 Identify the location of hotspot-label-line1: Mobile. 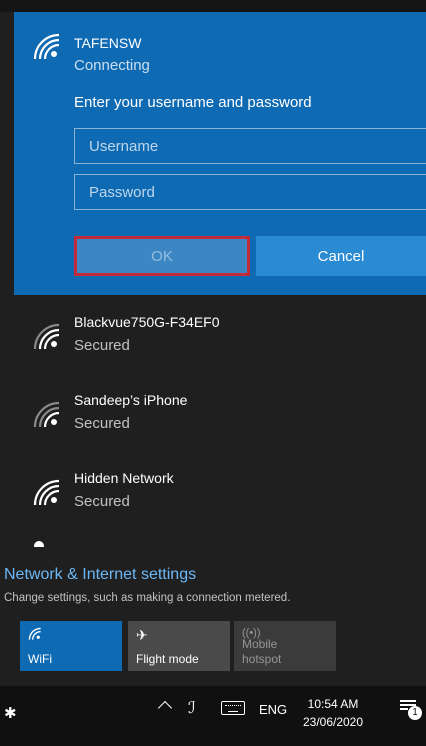
(260, 644).